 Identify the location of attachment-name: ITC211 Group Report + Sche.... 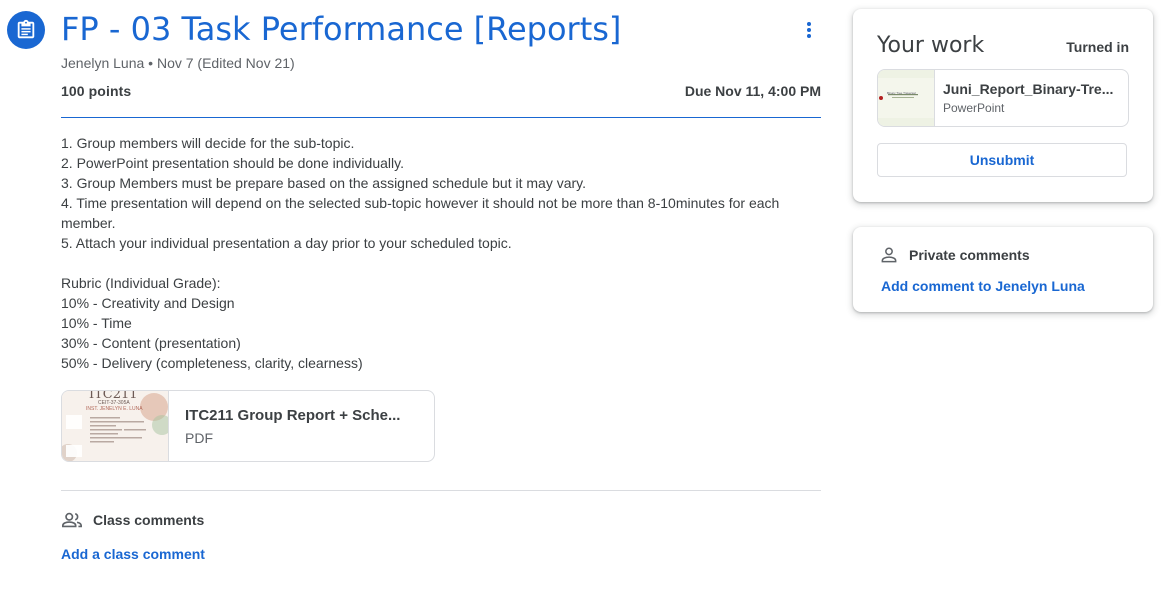
(293, 415).